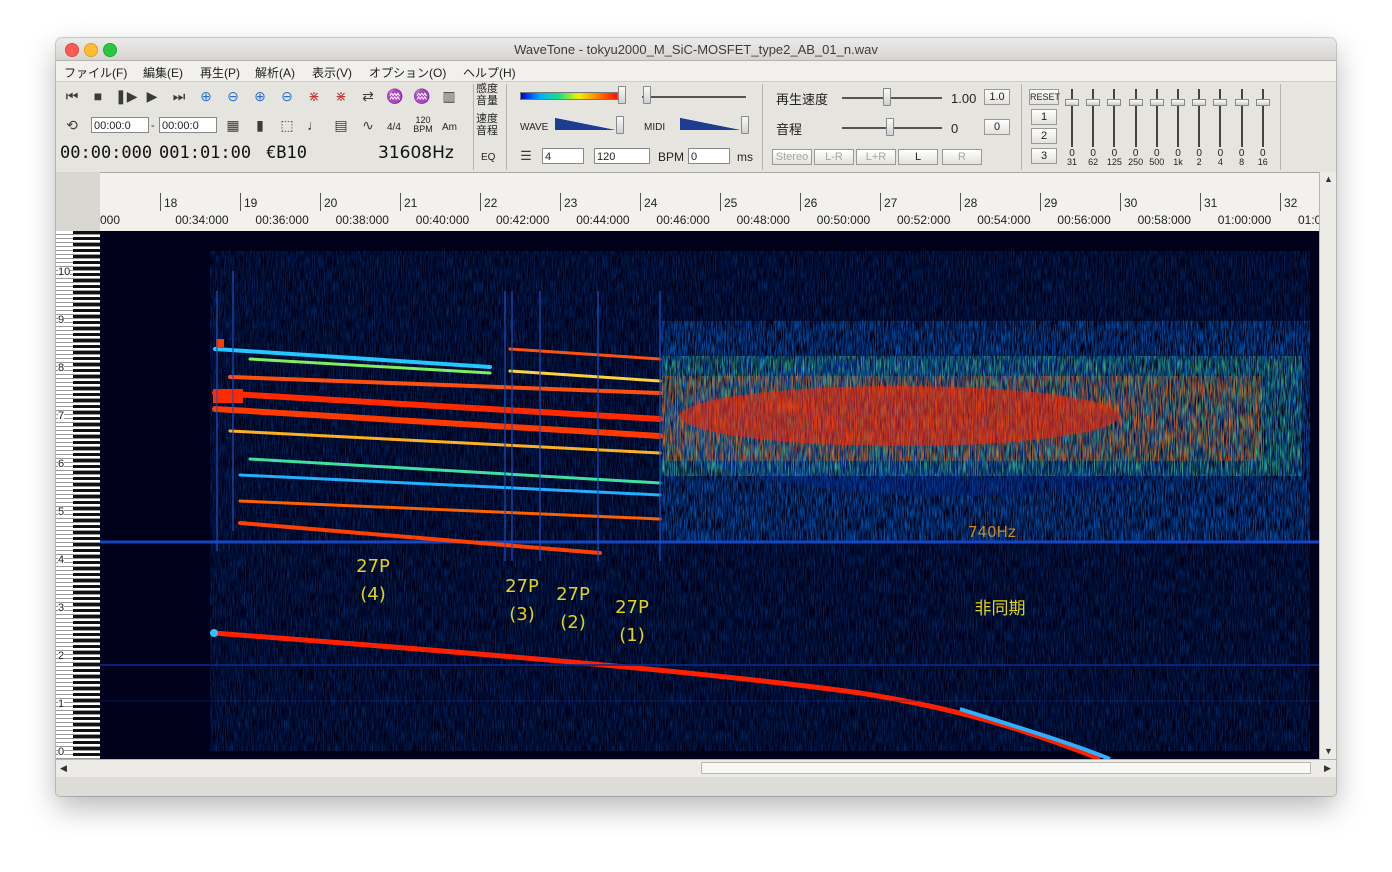  Describe the element at coordinates (834, 157) in the screenshot. I see `channel-lmr-button: L-R` at that location.